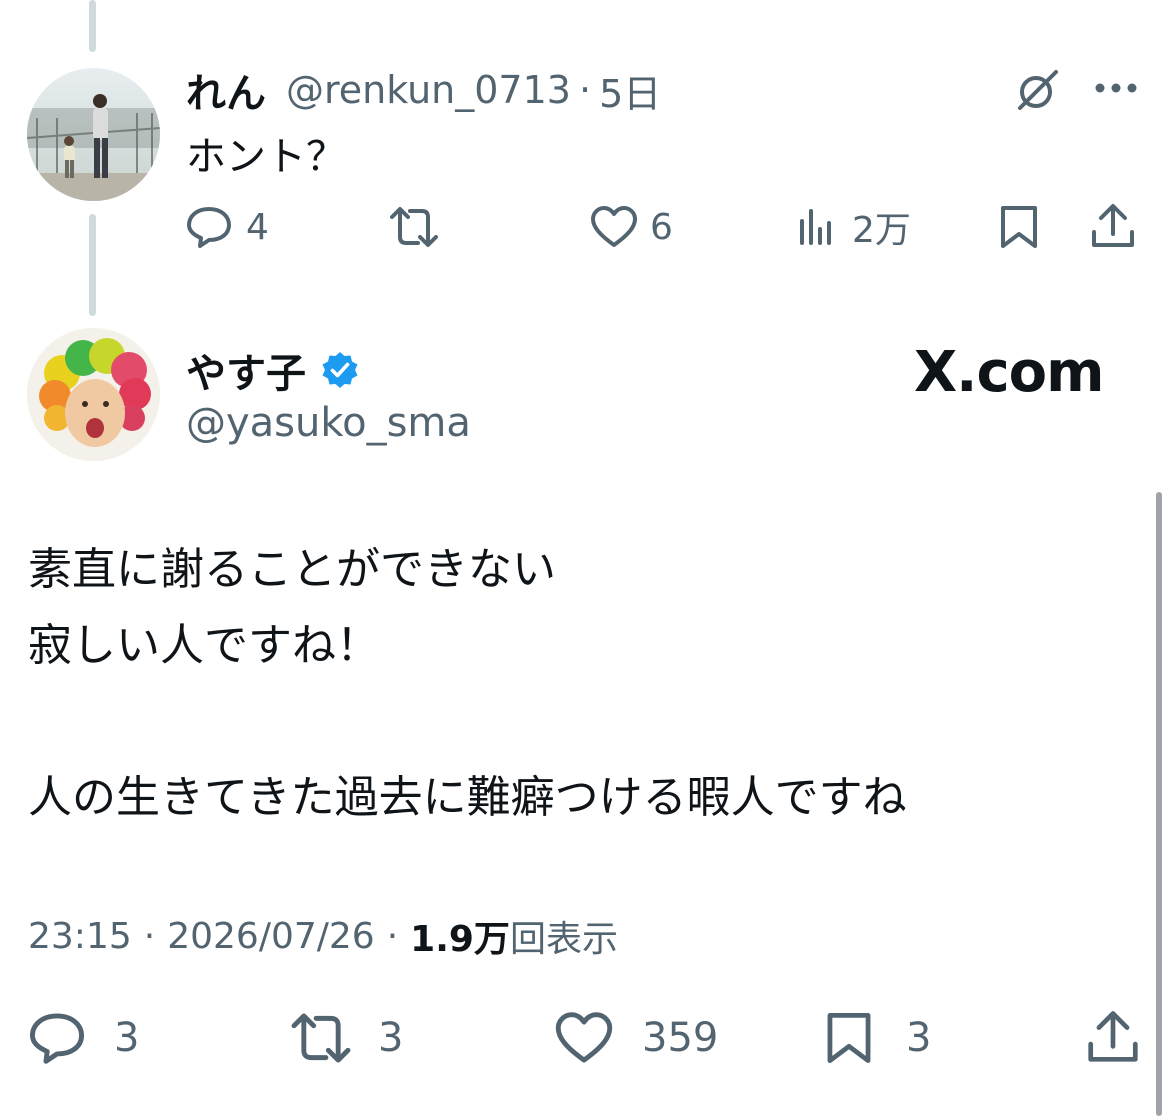 Image resolution: width=1170 pixels, height=1116 pixels. I want to click on main-retweet-button: 3, so click(345, 1038).